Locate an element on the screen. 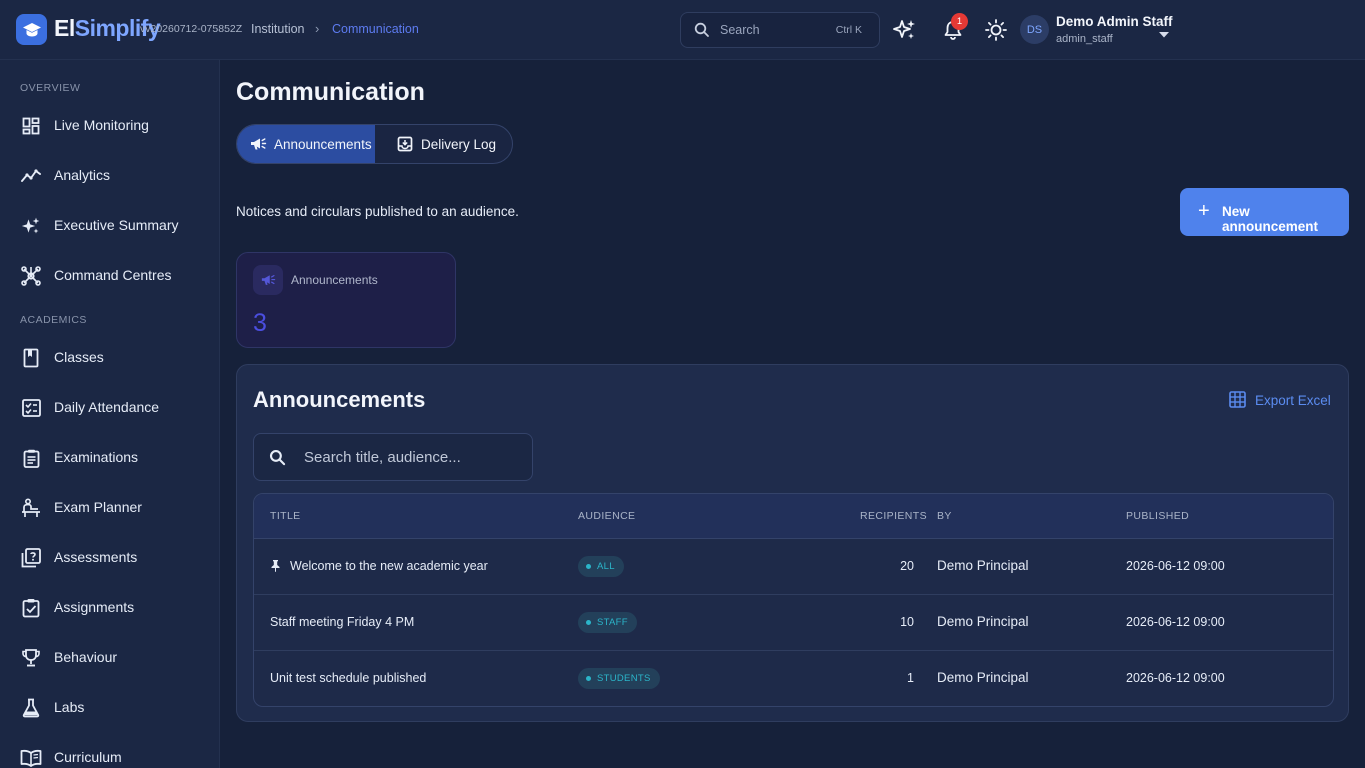  chevron-down-icon is located at coordinates (1164, 35).